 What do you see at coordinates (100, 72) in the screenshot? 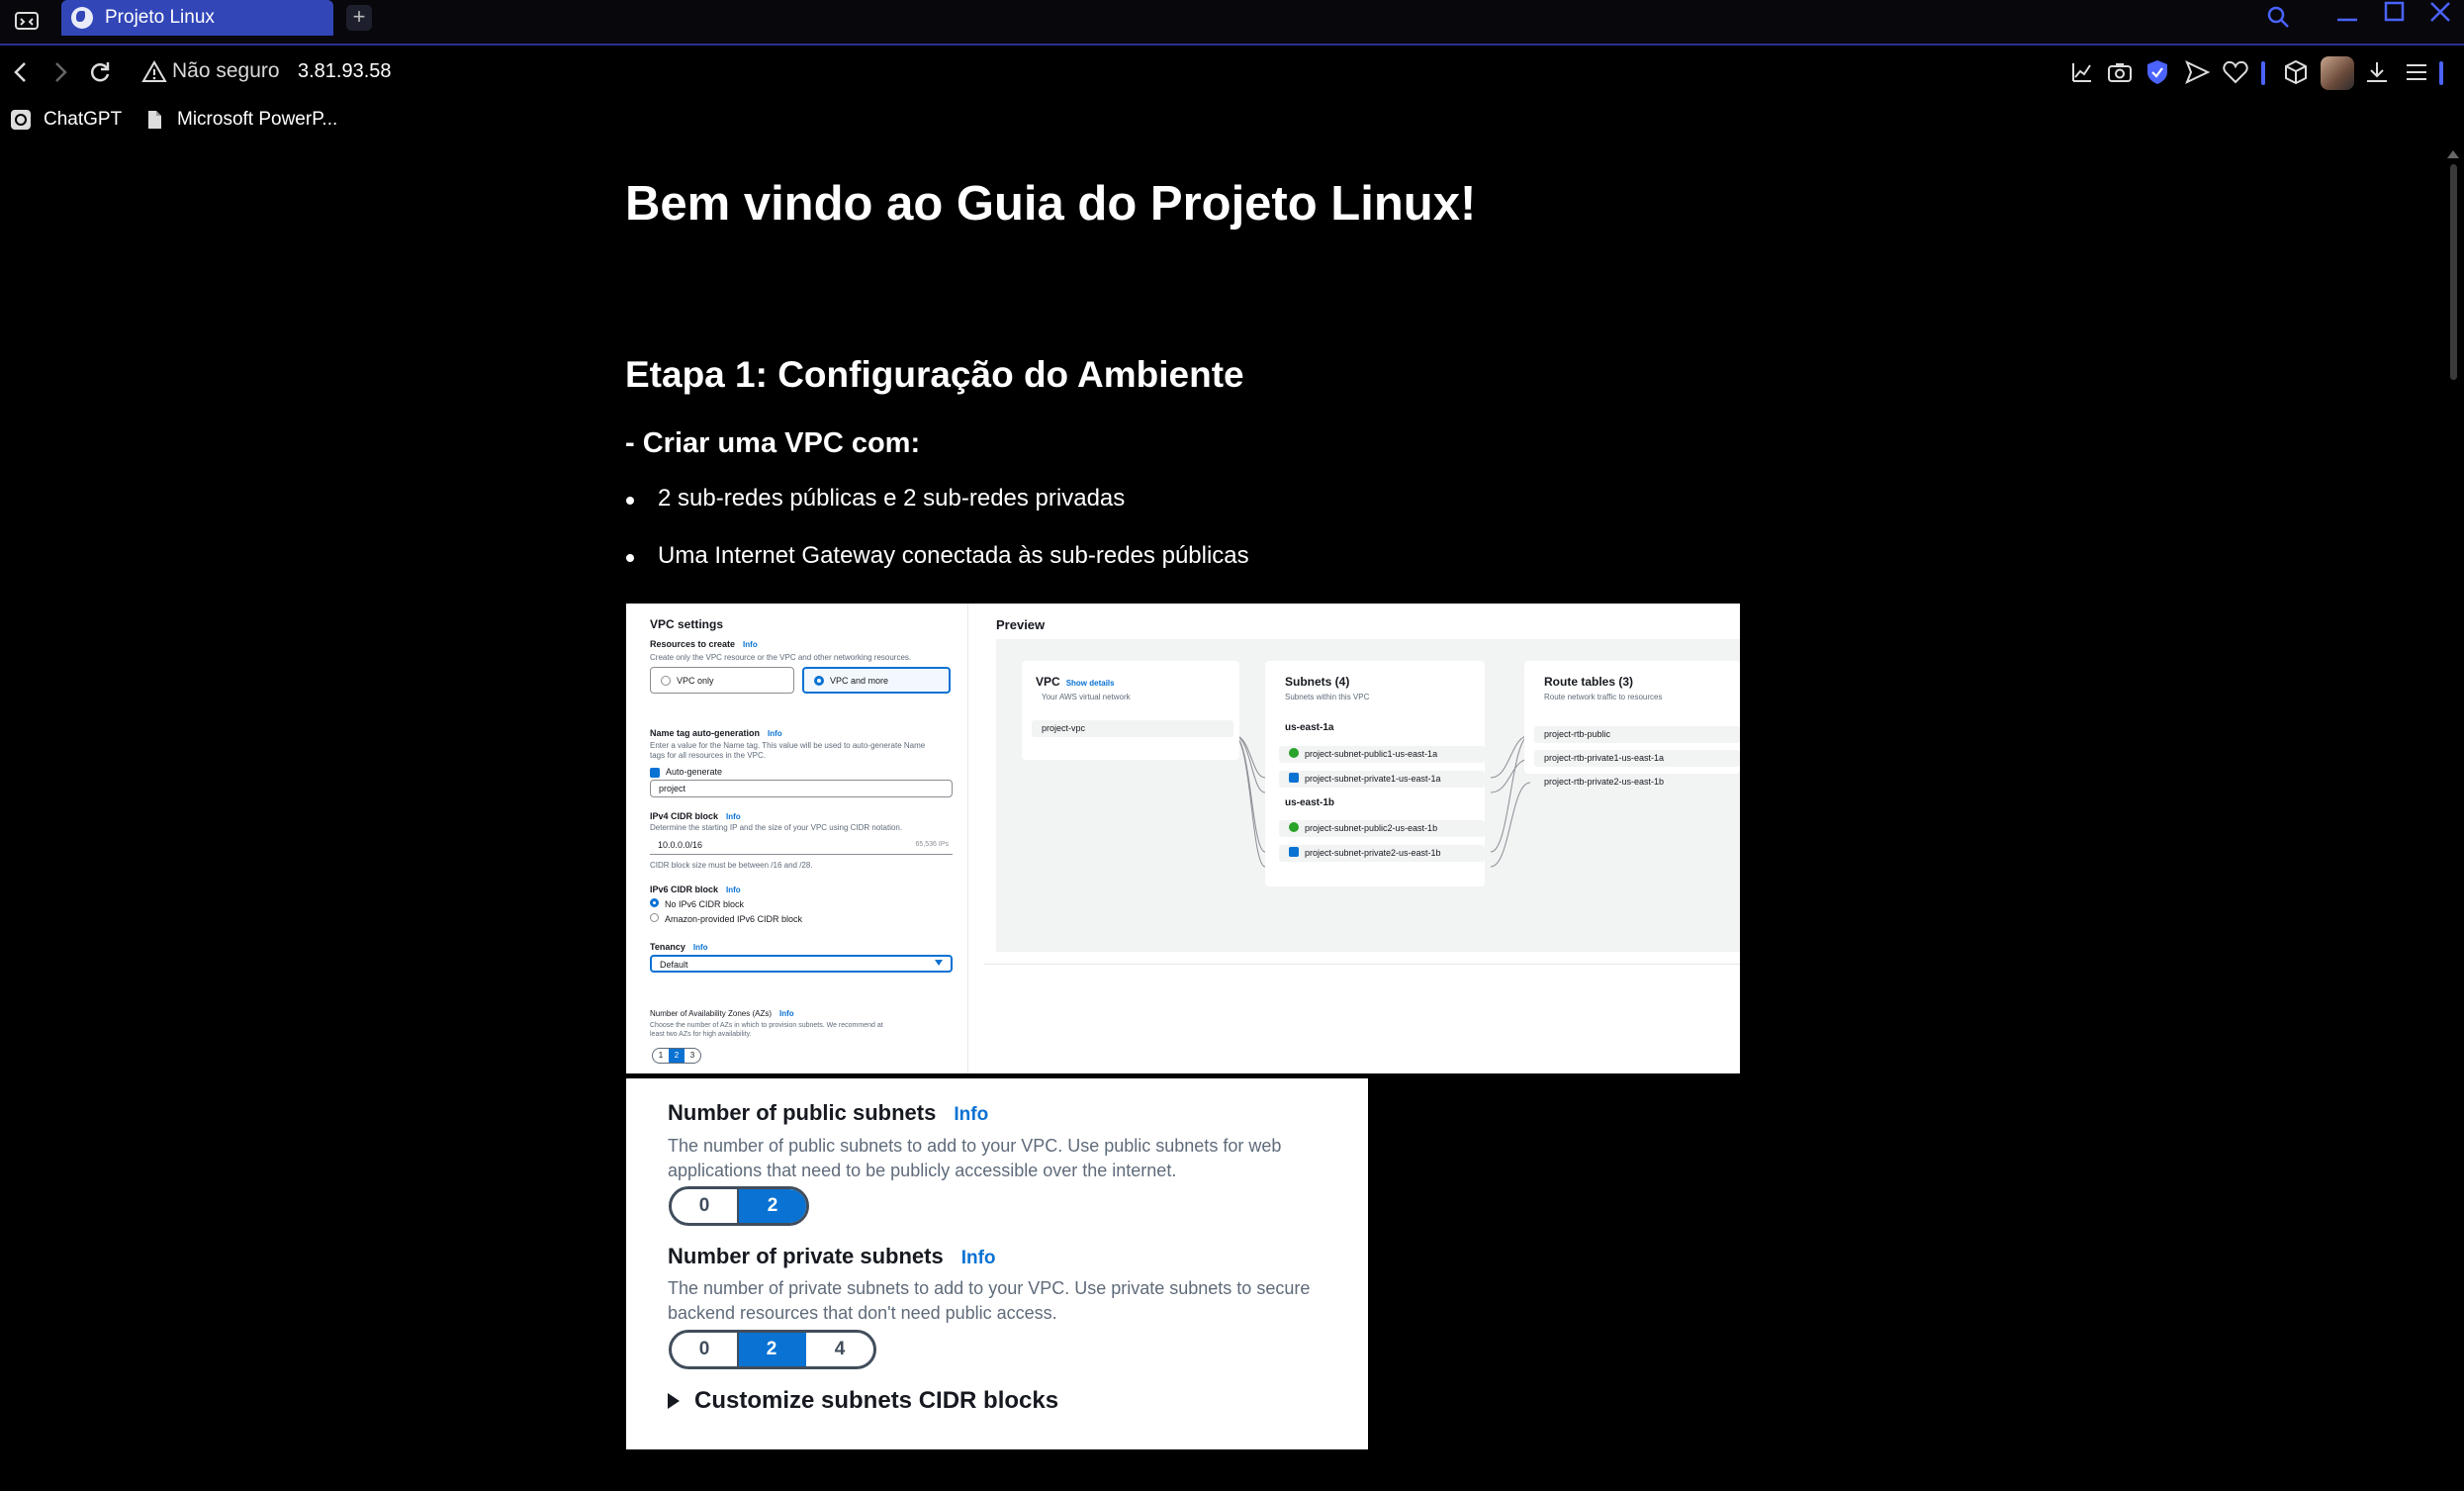
I see `reload-icon` at bounding box center [100, 72].